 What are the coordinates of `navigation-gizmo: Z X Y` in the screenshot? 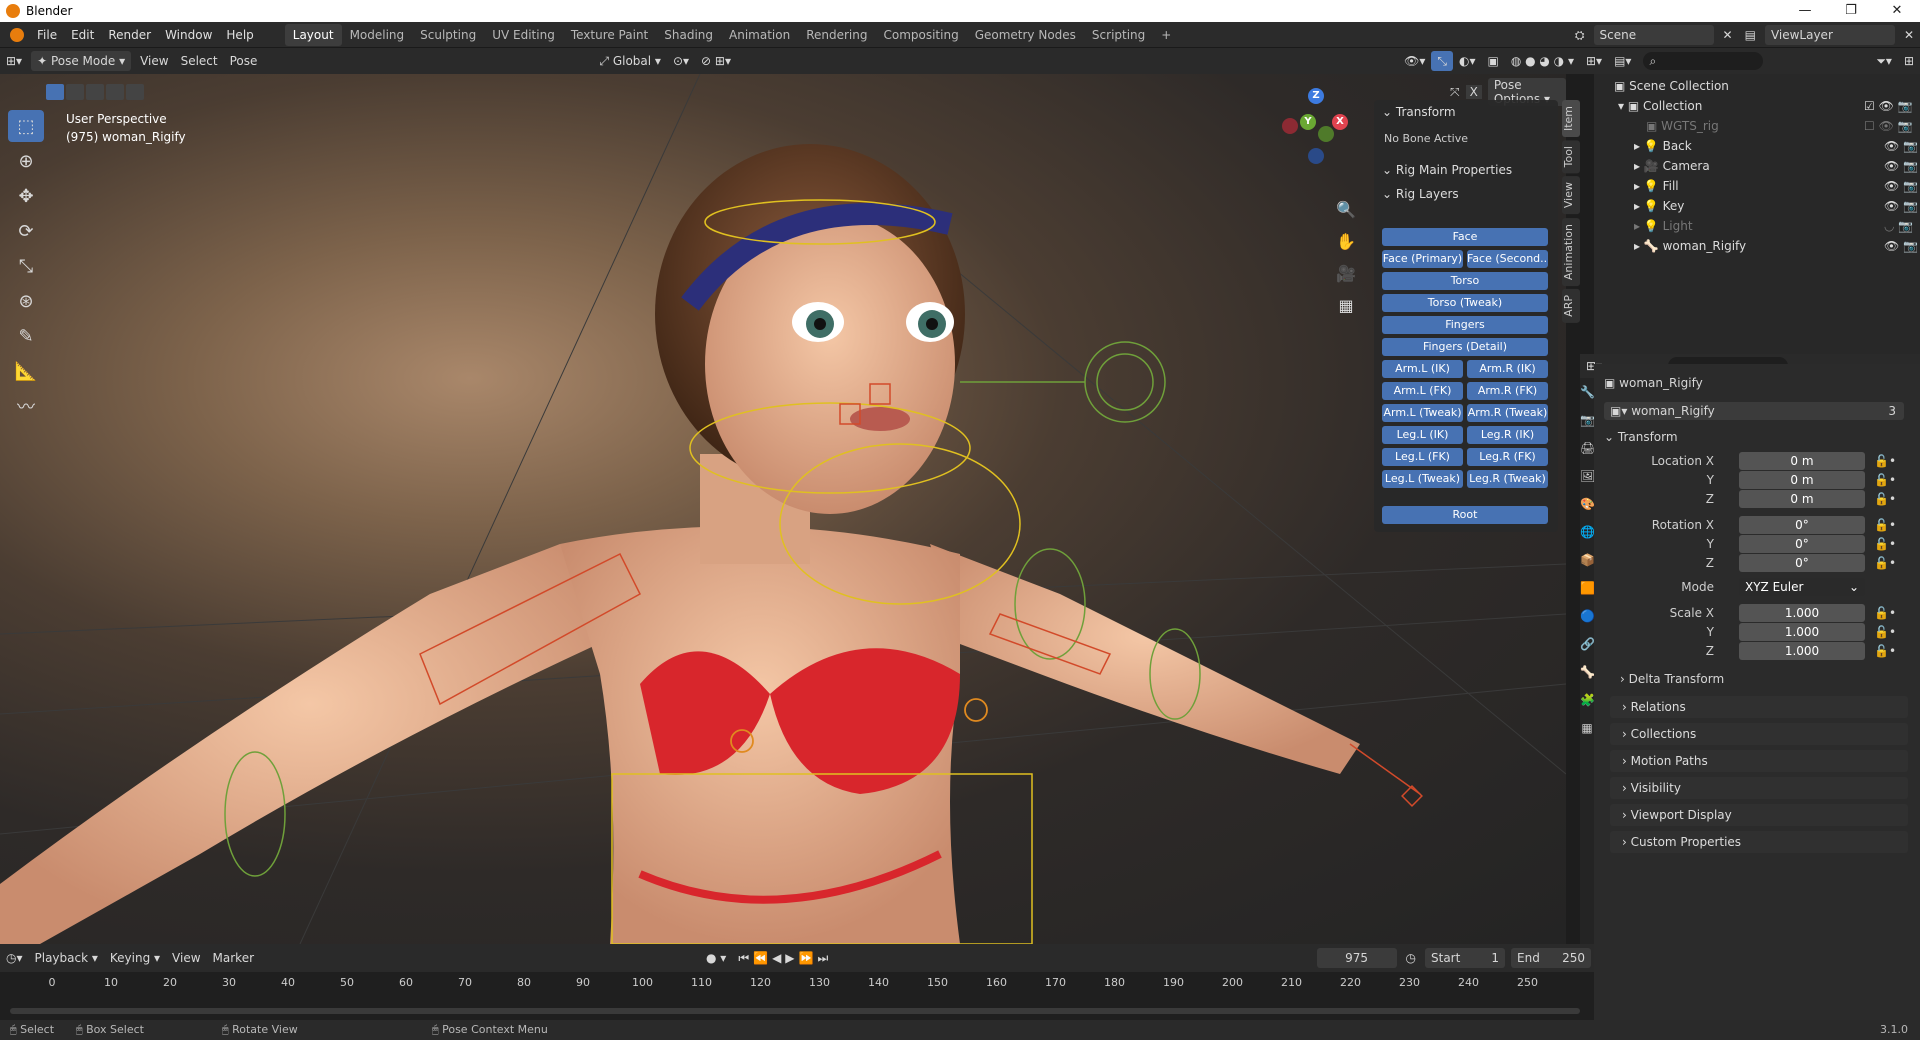 It's located at (1317, 131).